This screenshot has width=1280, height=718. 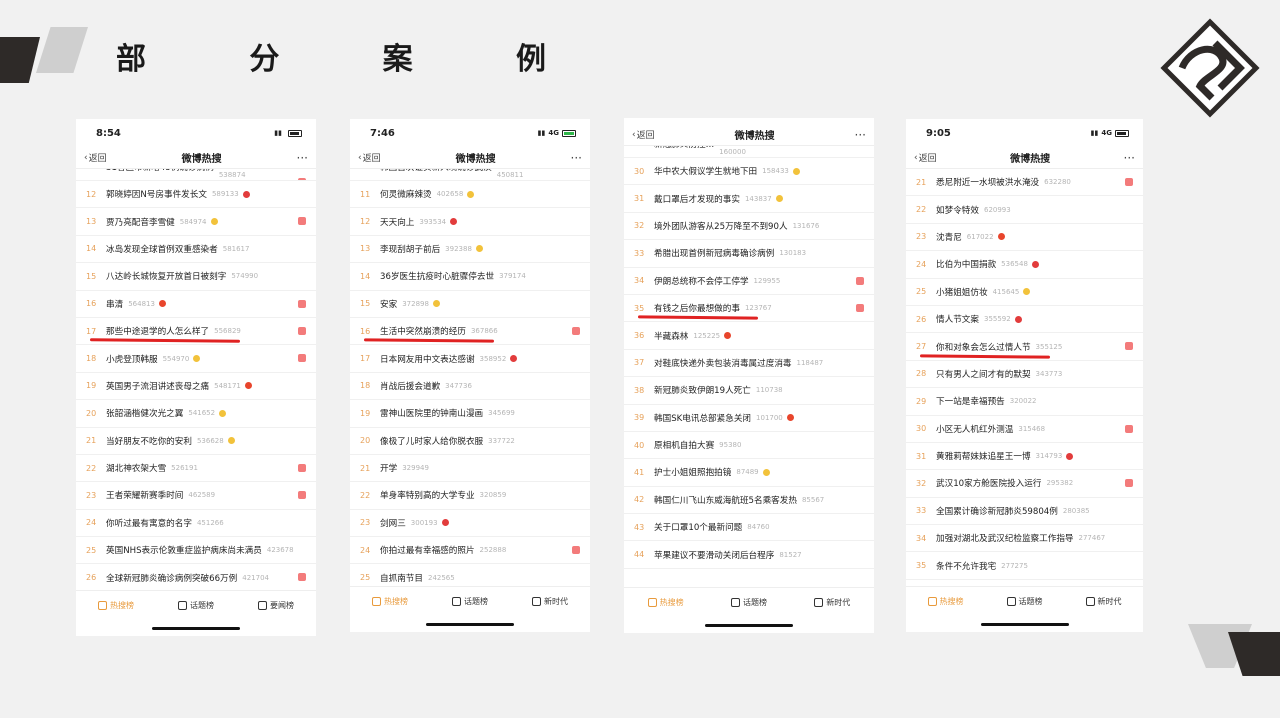 What do you see at coordinates (196, 441) in the screenshot?
I see `hot-search-row: 21 当好朋友不吃你的安利 536628` at bounding box center [196, 441].